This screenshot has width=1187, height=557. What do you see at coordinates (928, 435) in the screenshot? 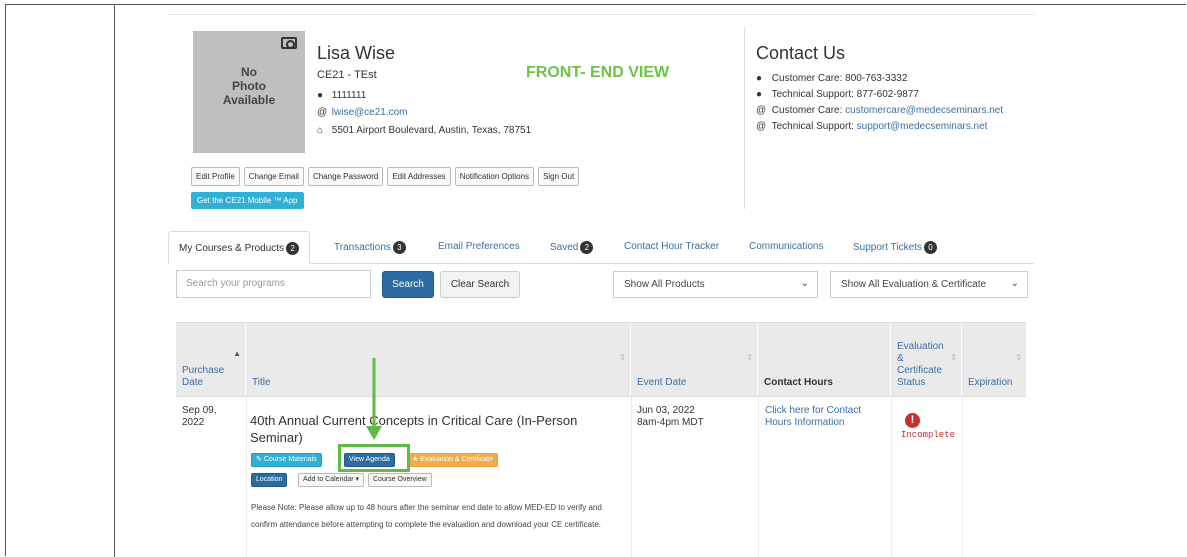
I see `status-badge: Incomplete` at bounding box center [928, 435].